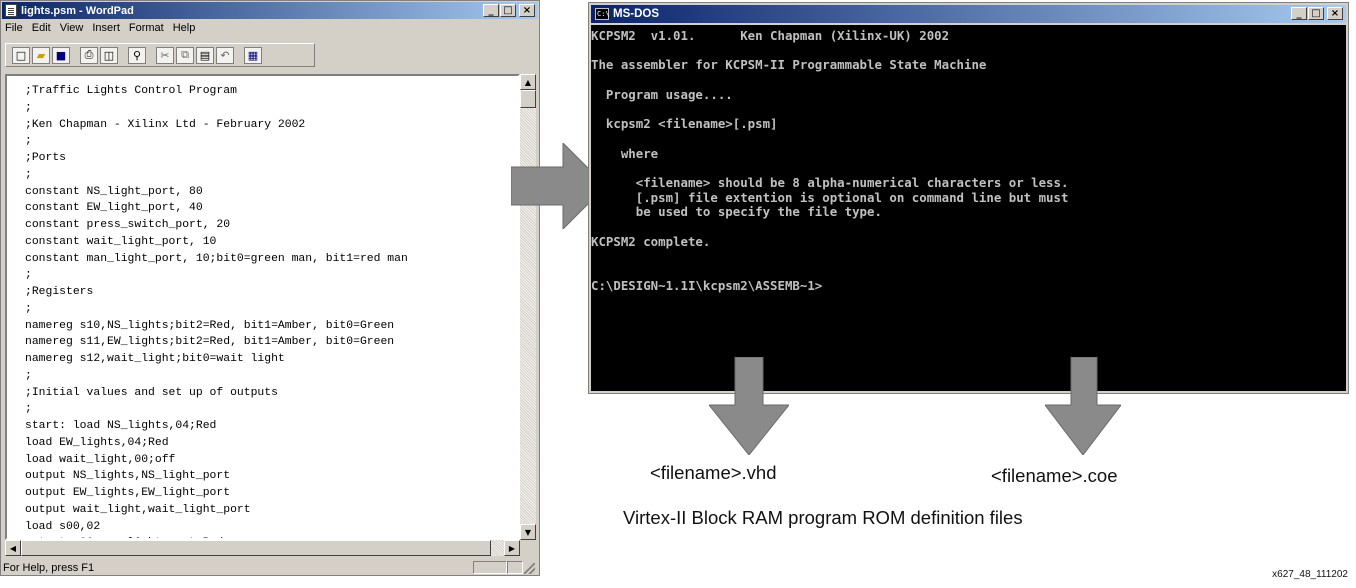 The height and width of the screenshot is (588, 1356). What do you see at coordinates (137, 55) in the screenshot?
I see `find-icon: ⚲` at bounding box center [137, 55].